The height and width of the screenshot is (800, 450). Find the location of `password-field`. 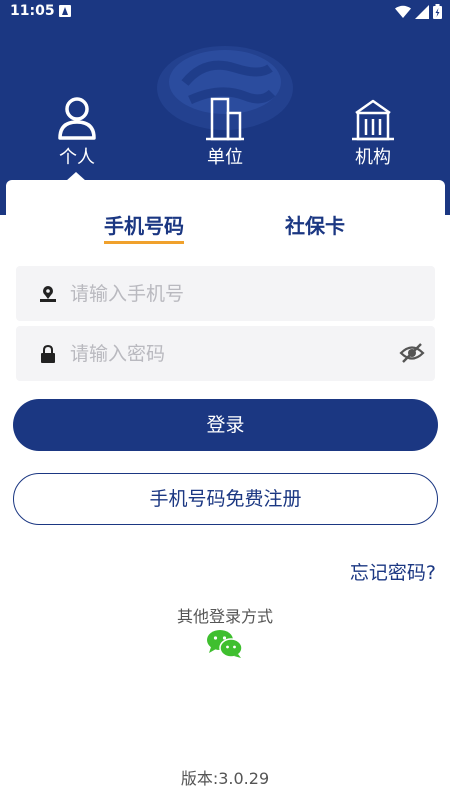

password-field is located at coordinates (225, 353).